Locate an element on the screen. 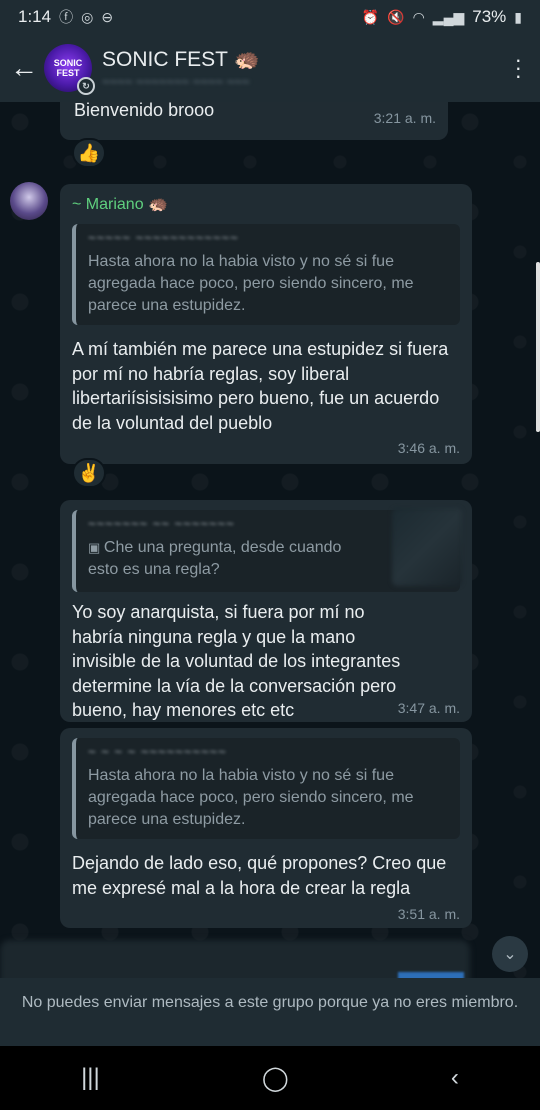 This screenshot has width=540, height=1110. group-avatar: SONIC FEST ↻ is located at coordinates (69, 69).